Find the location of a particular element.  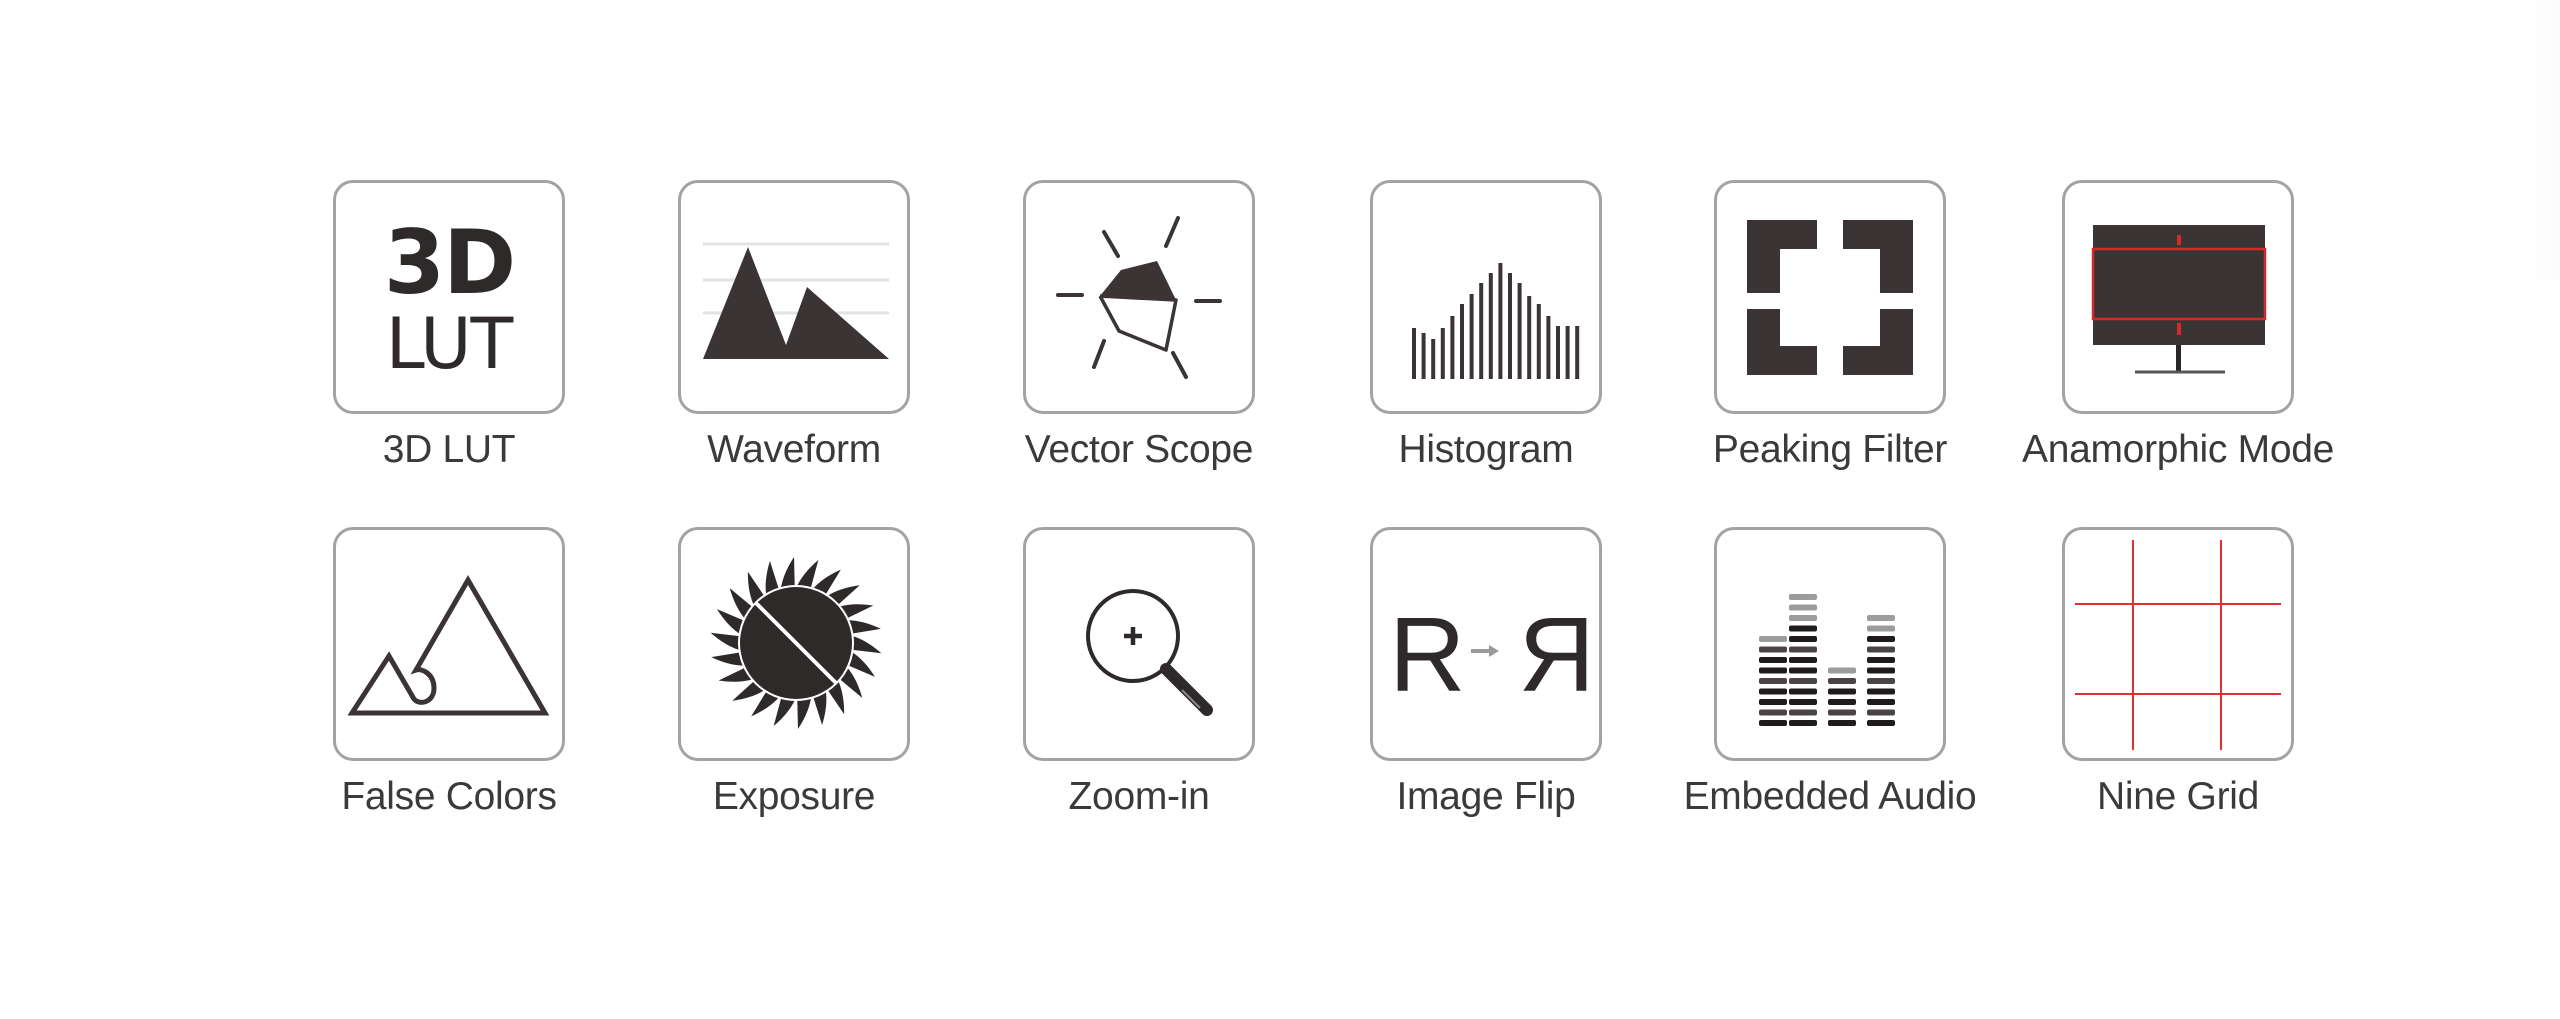

lut-glyph: LUT is located at coordinates (449, 344).